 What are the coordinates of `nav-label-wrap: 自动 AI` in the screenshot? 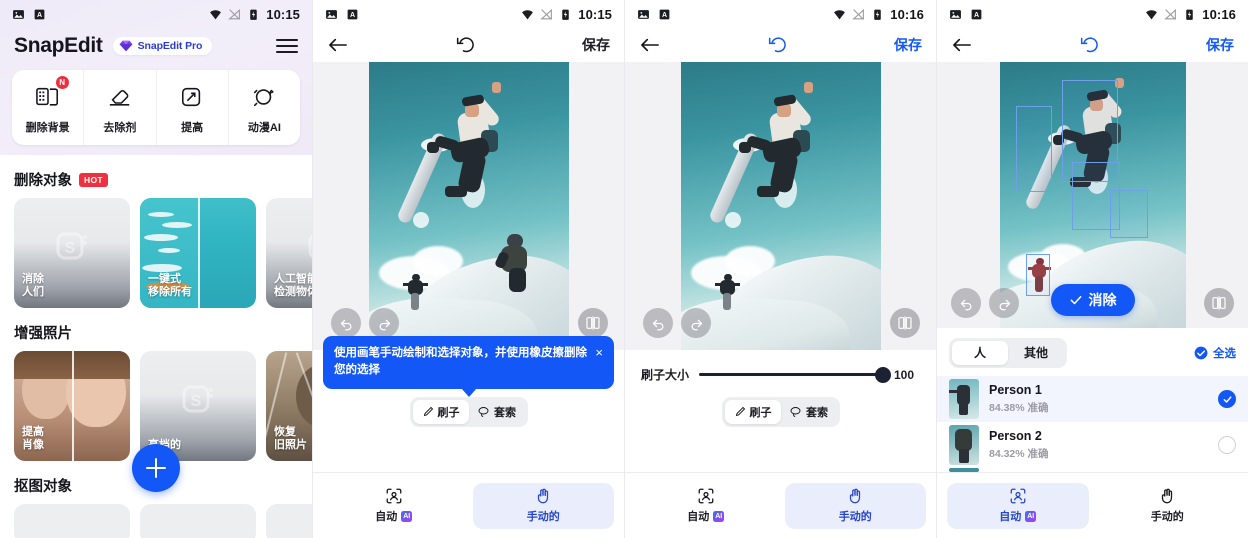 It's located at (706, 516).